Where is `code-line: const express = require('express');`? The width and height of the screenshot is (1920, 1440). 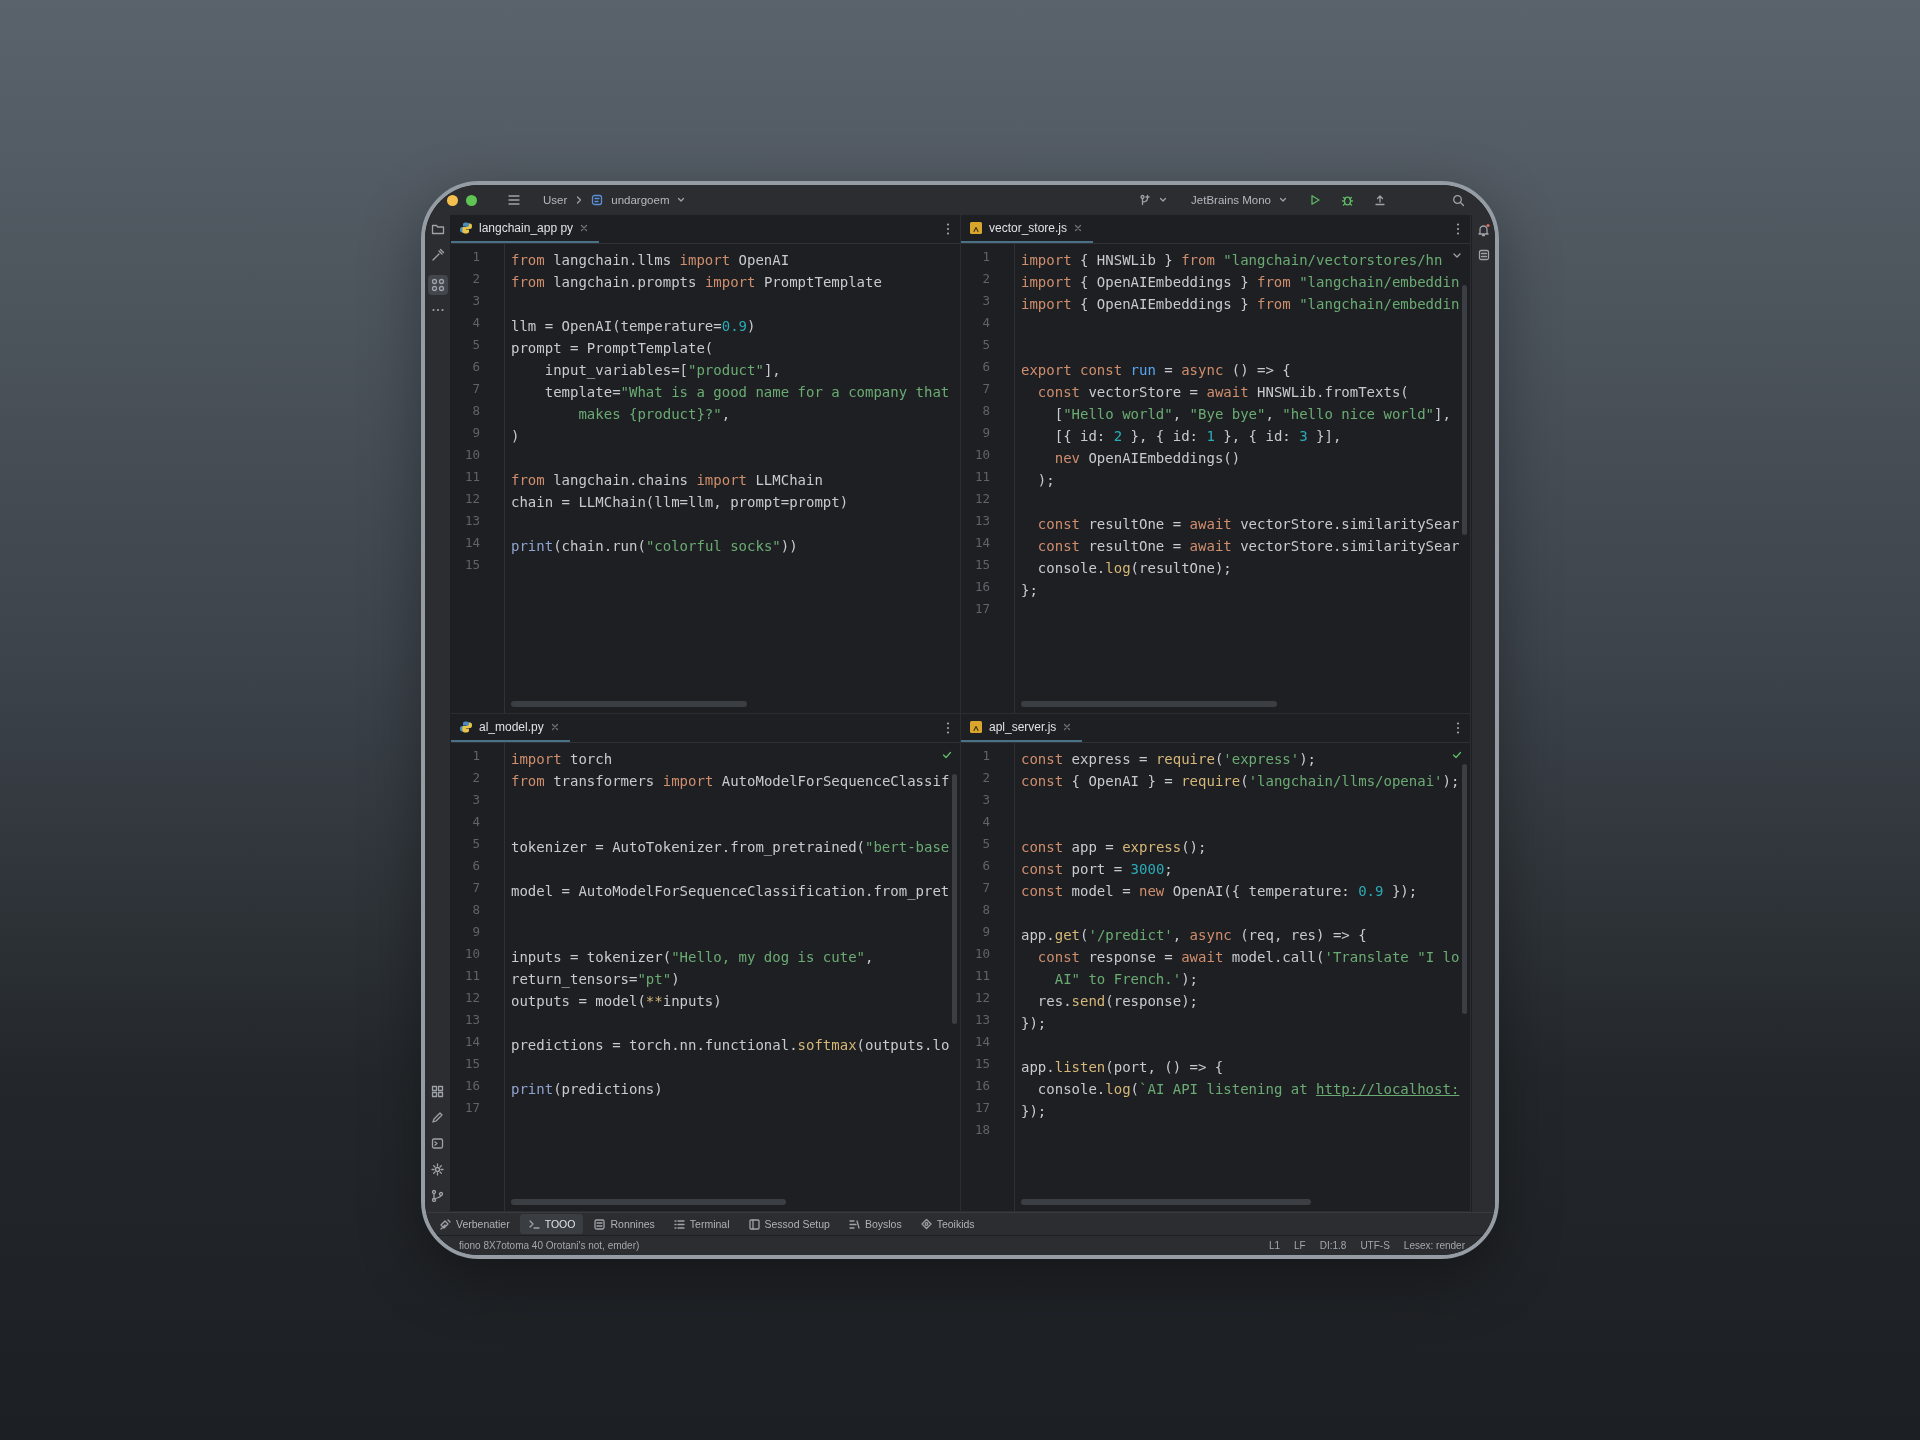
code-line: const express = require('express'); is located at coordinates (1169, 759).